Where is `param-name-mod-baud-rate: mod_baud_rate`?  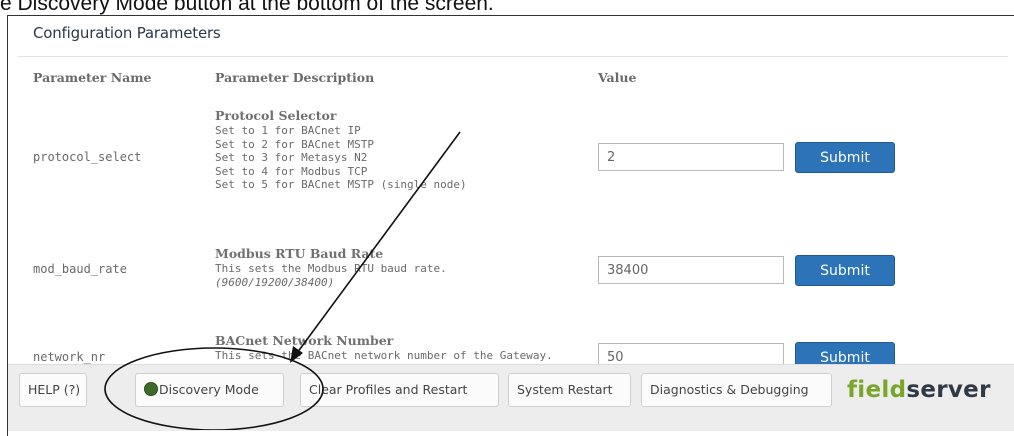 param-name-mod-baud-rate: mod_baud_rate is located at coordinates (80, 269).